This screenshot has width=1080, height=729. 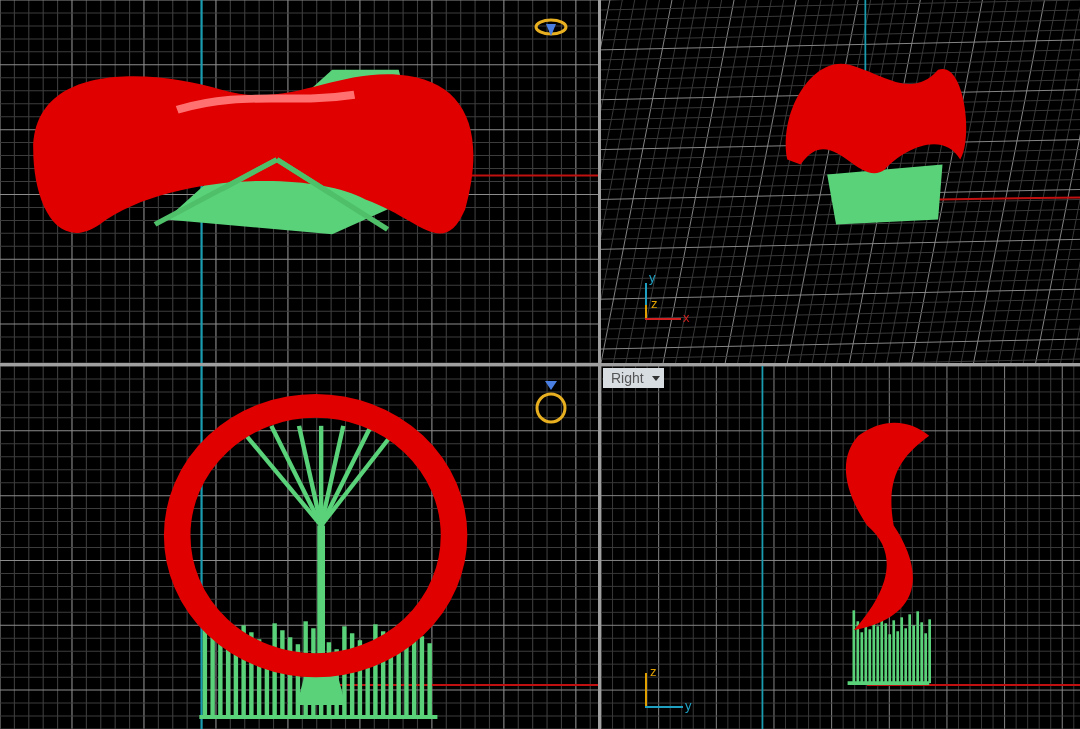 What do you see at coordinates (633, 378) in the screenshot?
I see `viewport-title-tab: Right` at bounding box center [633, 378].